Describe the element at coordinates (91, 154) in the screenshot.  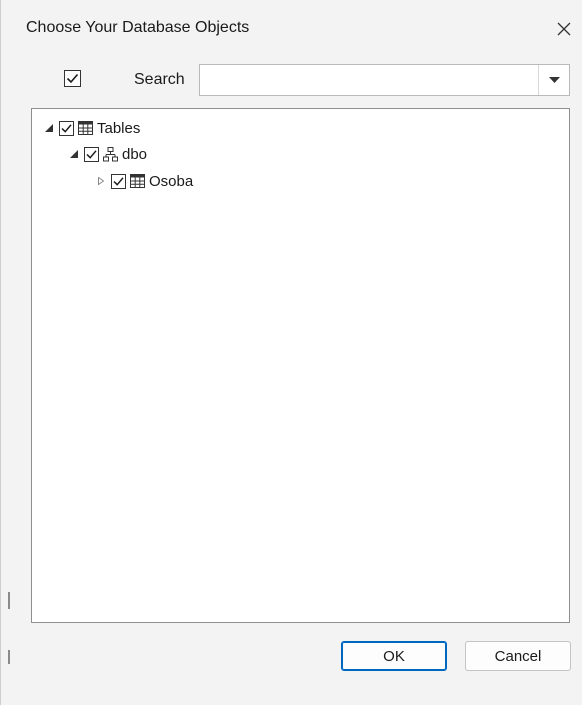
I see `tree-checkbox-dbo` at that location.